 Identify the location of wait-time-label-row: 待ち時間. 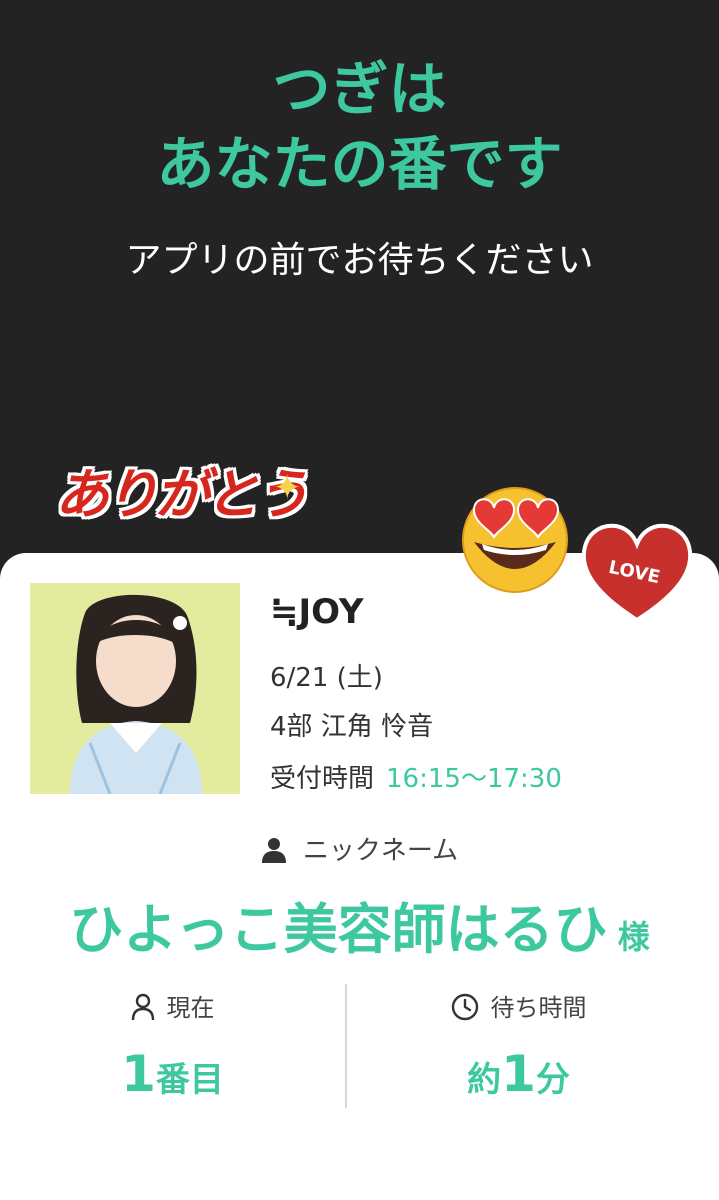
(518, 1005).